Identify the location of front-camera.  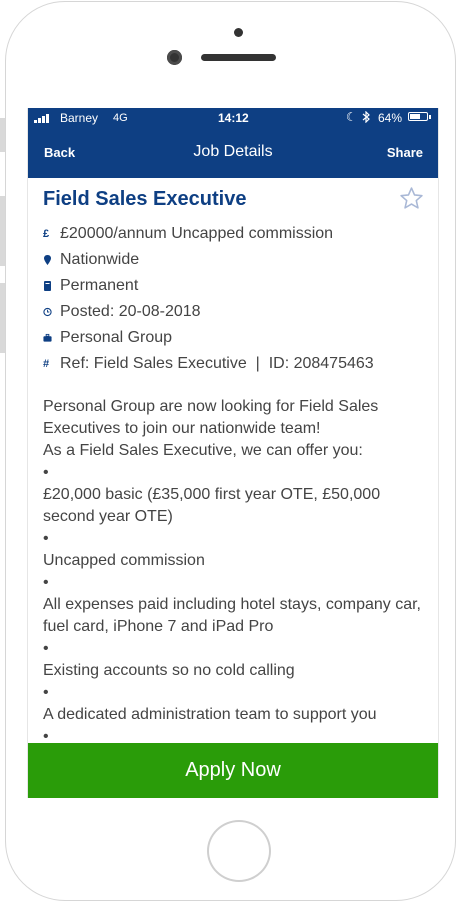
(174, 57).